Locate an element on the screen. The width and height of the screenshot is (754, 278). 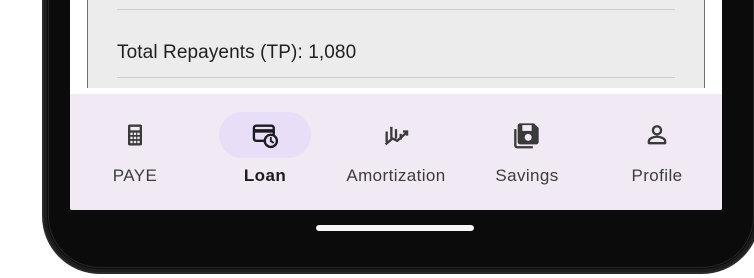
nav-label-loan: Loan is located at coordinates (265, 175).